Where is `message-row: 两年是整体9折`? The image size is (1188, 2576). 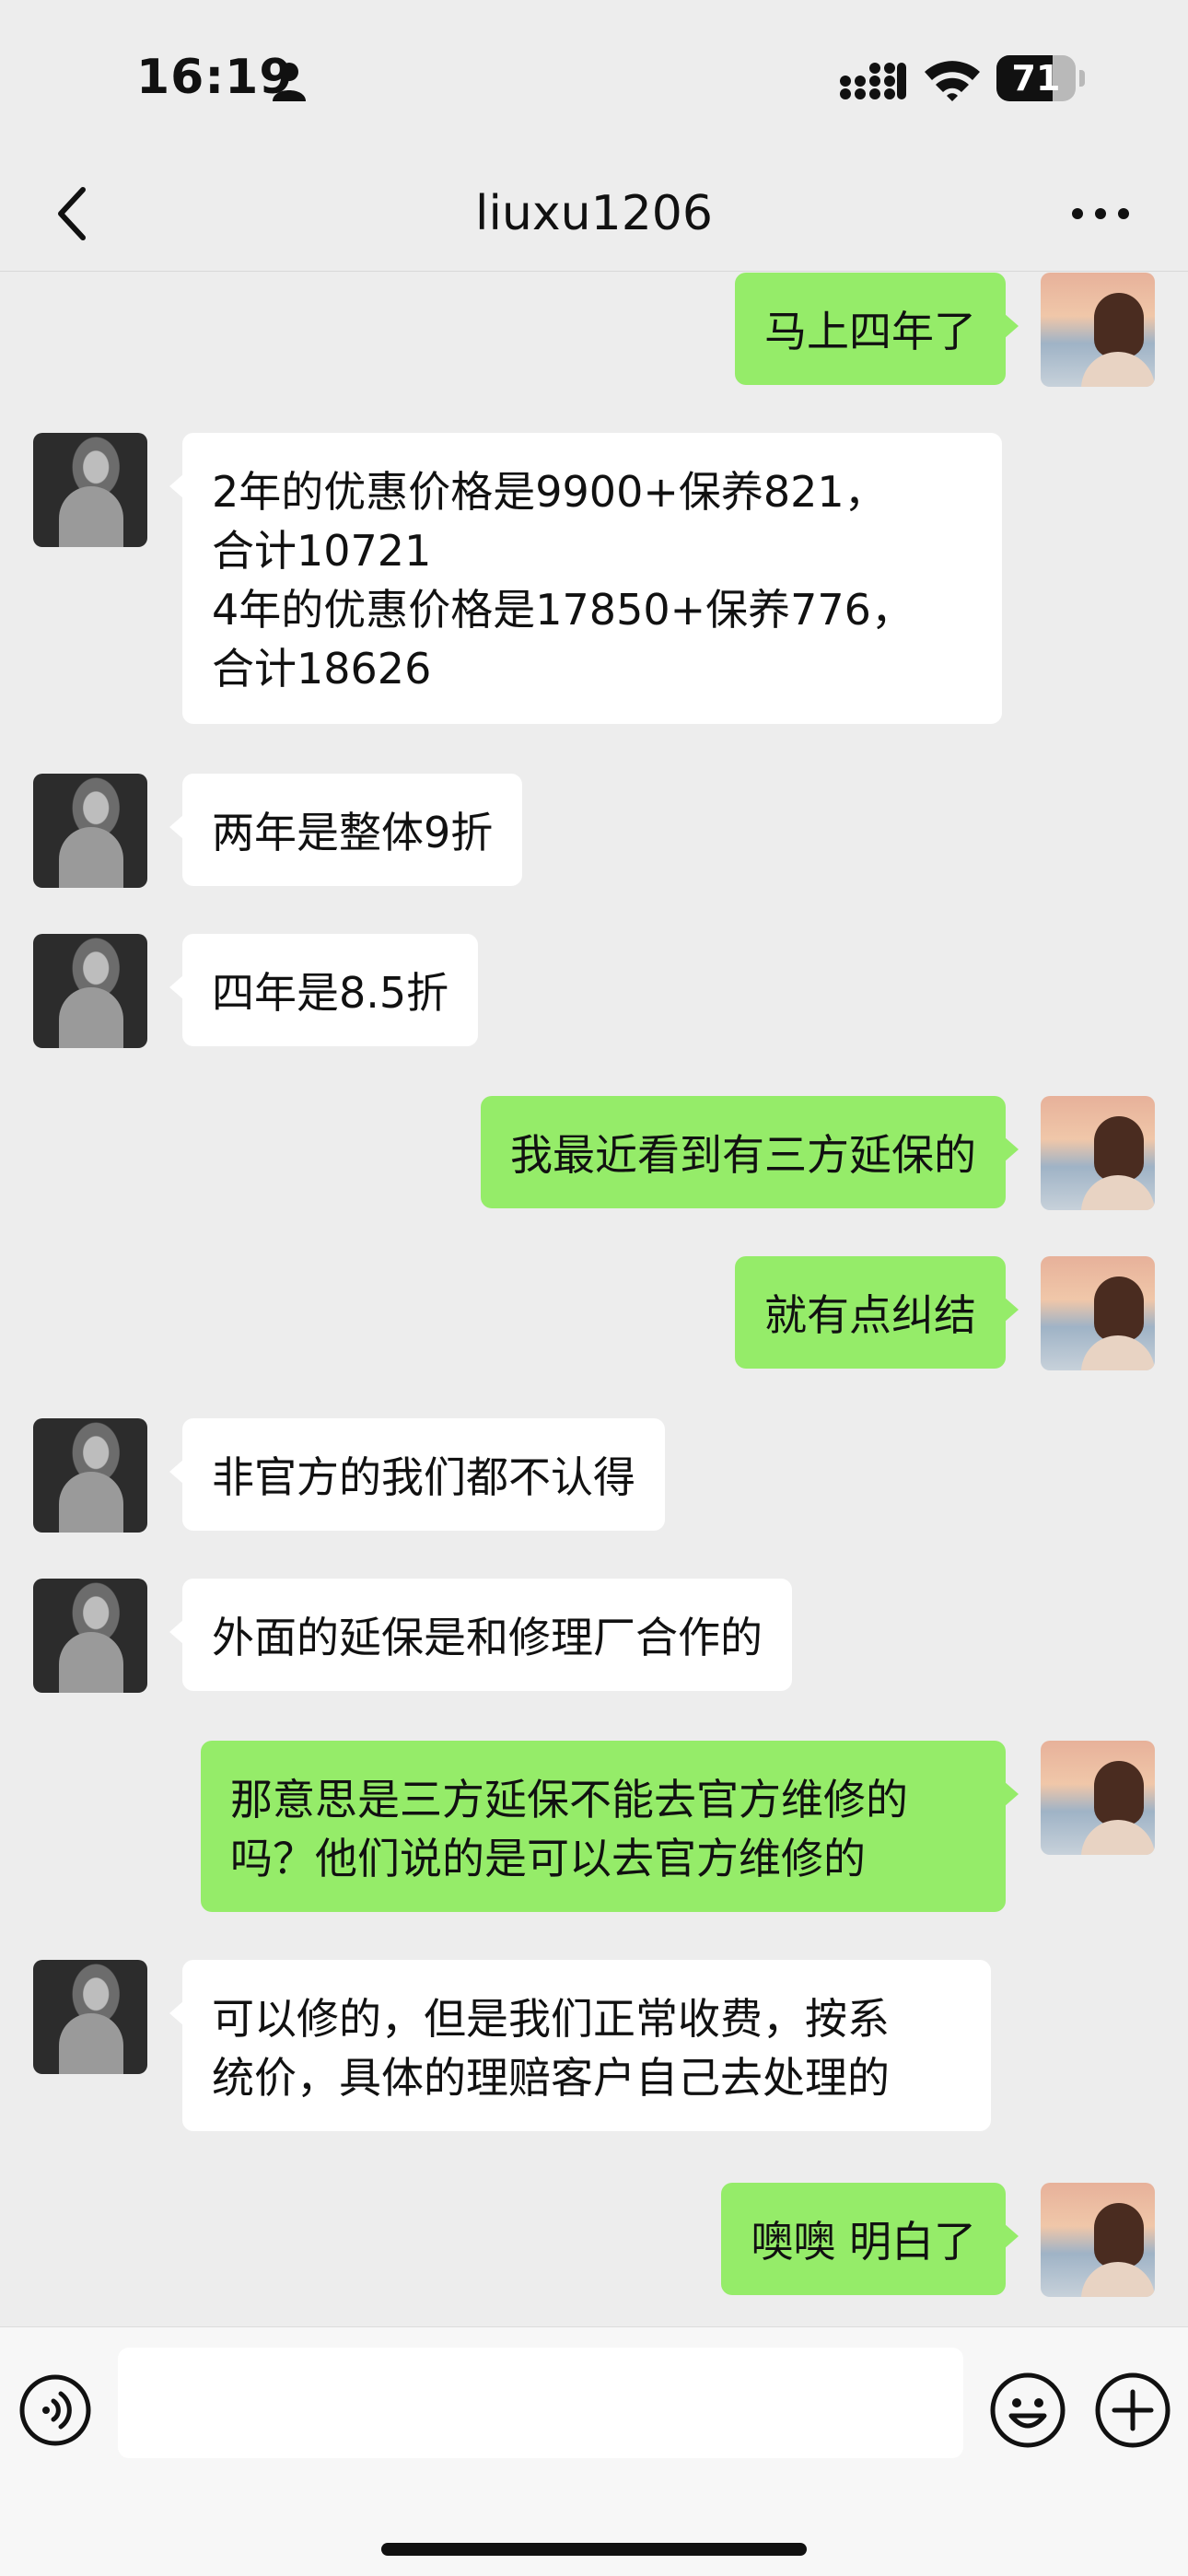
message-row: 两年是整体9折 is located at coordinates (594, 831).